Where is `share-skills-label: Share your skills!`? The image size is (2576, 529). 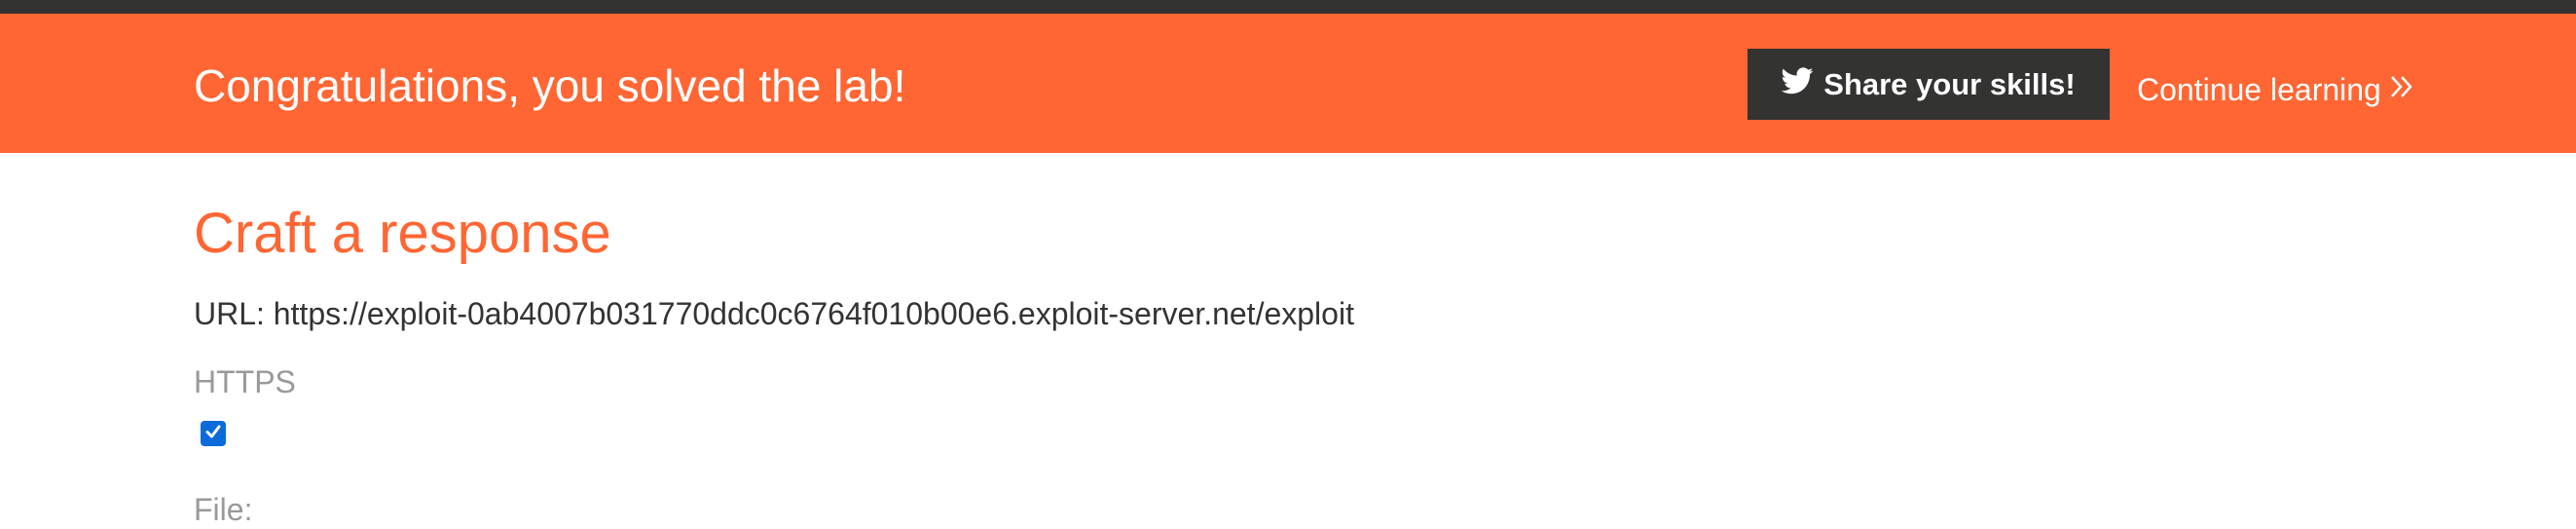
share-skills-label: Share your skills! is located at coordinates (1949, 83).